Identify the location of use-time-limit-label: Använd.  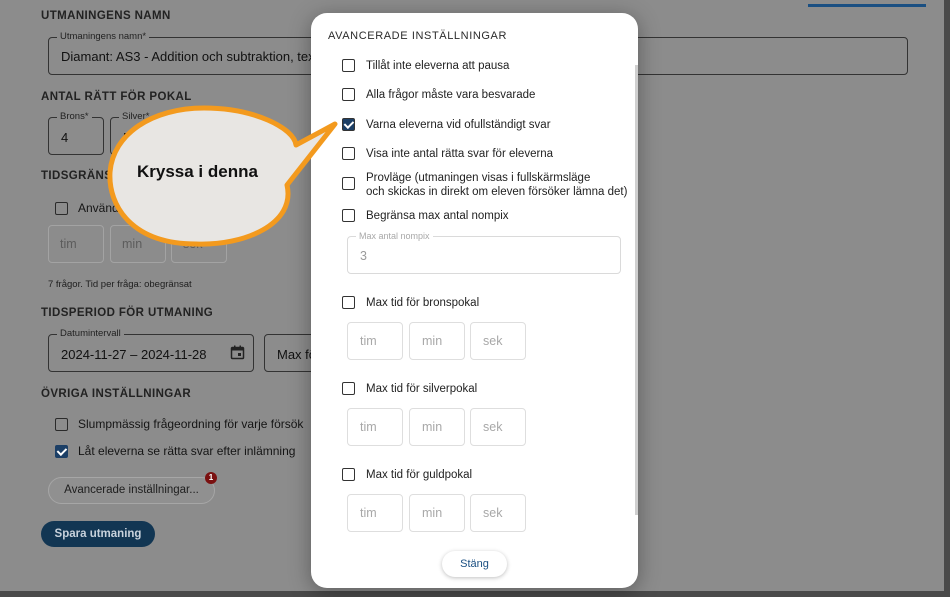
(98, 208).